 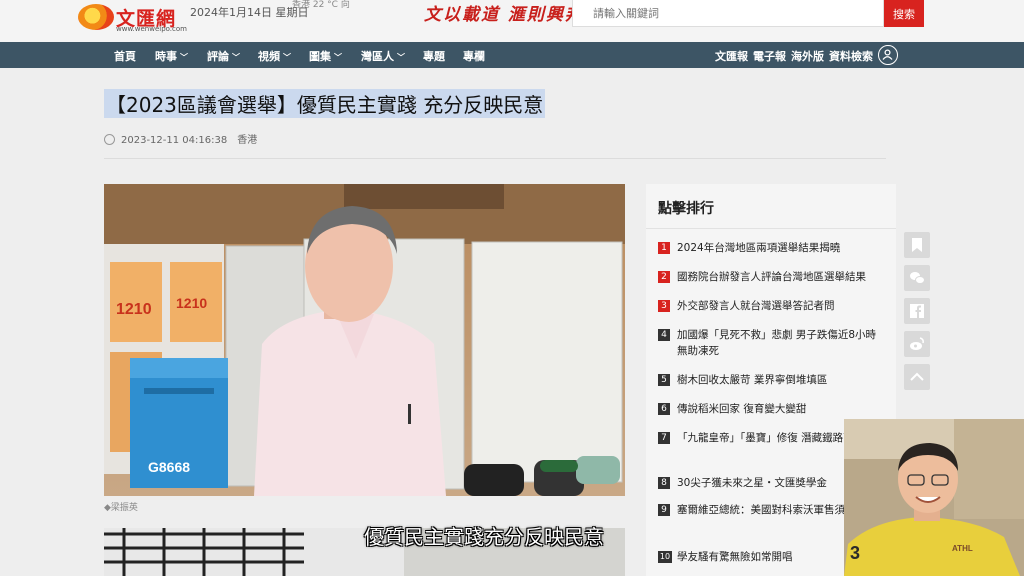 I want to click on ballot-box-label: G8668, so click(x=169, y=467).